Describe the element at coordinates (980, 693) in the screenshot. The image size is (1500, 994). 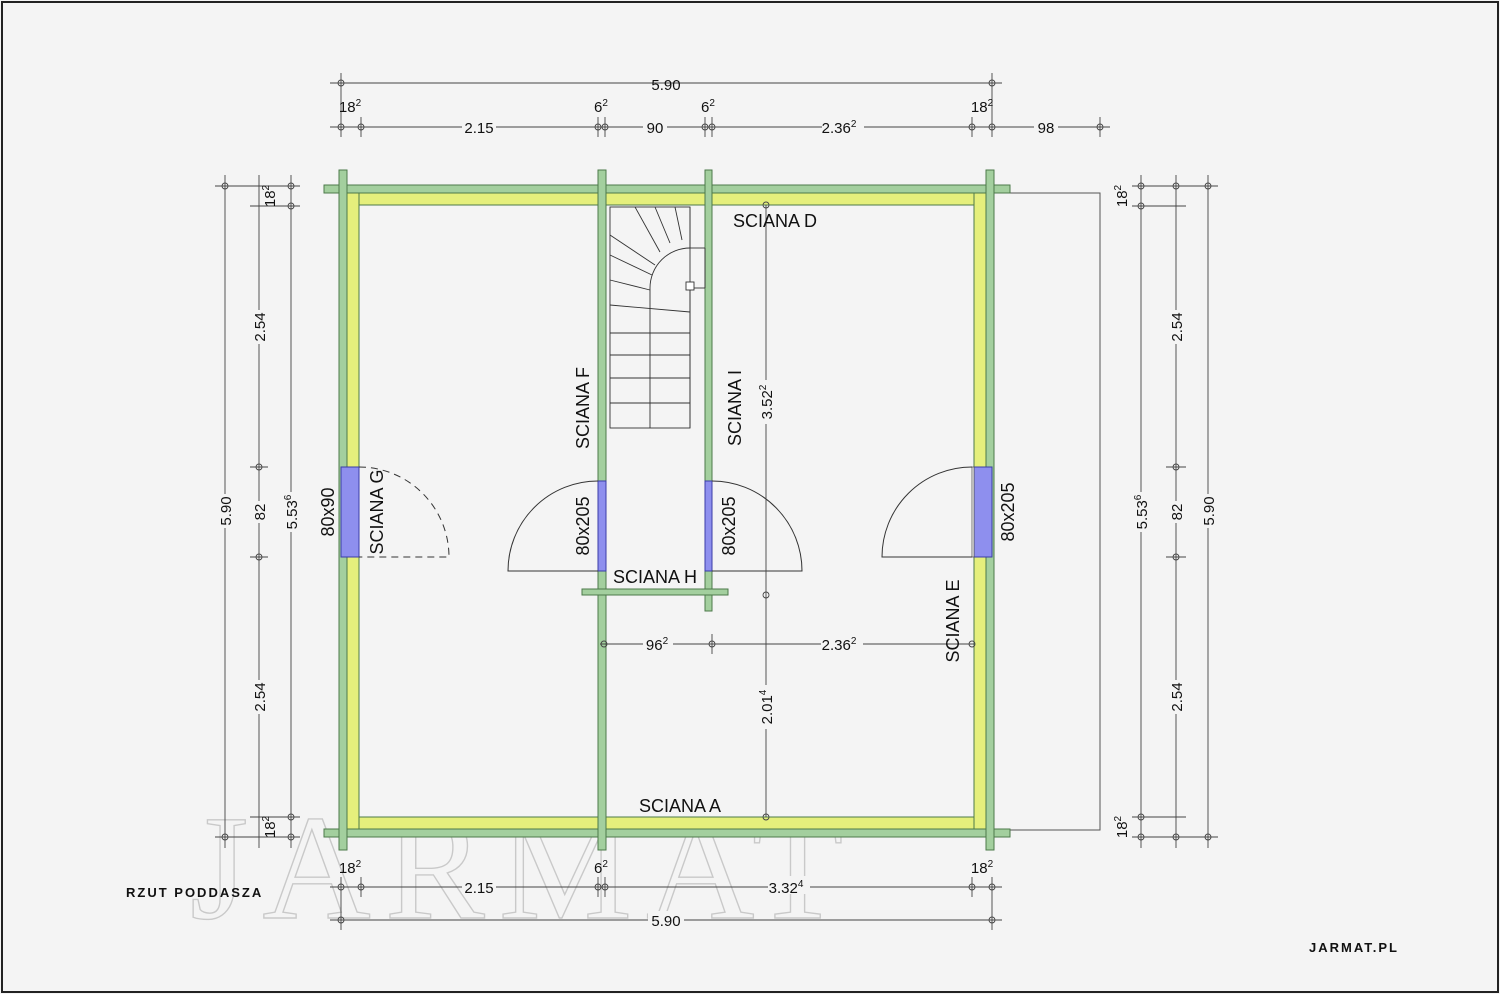
I see `wall-e-insulation-lower` at that location.